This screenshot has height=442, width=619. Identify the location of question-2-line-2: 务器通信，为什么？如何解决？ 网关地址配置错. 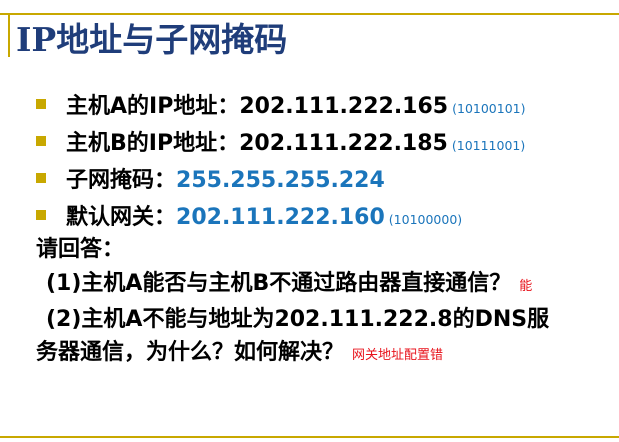
(323, 354).